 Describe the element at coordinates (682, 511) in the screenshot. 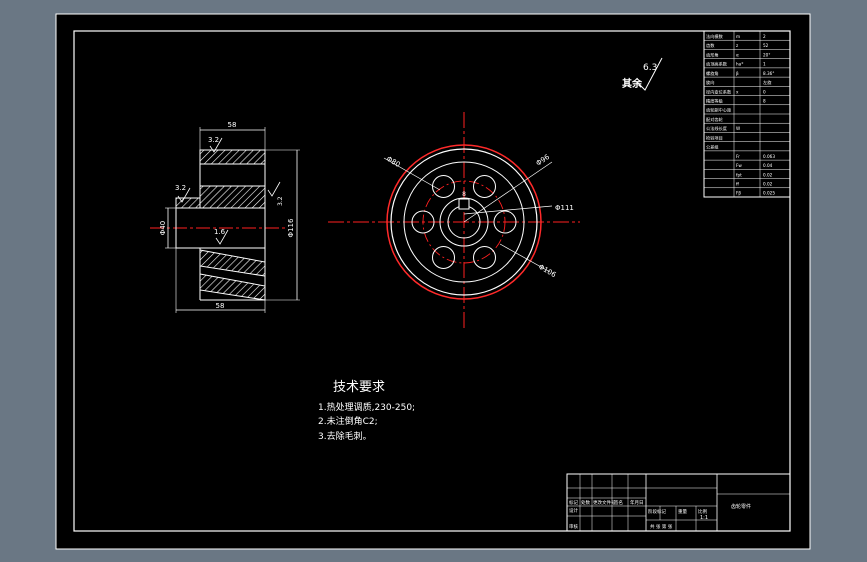

I see `tb-weight-label: 重量` at that location.